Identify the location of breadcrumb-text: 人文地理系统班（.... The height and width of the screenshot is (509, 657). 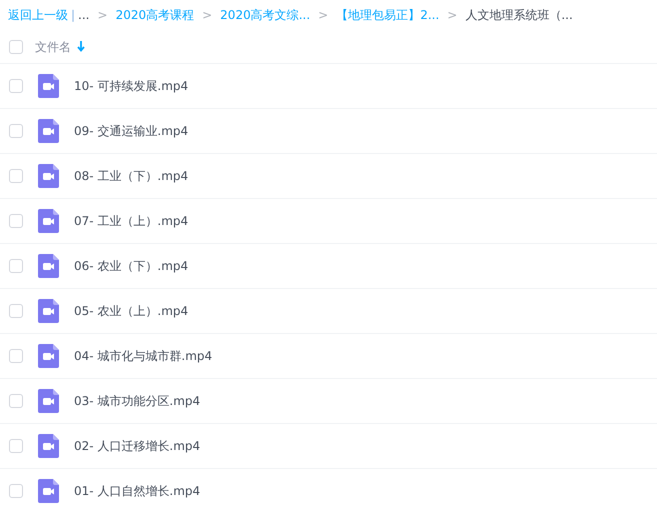
(519, 15).